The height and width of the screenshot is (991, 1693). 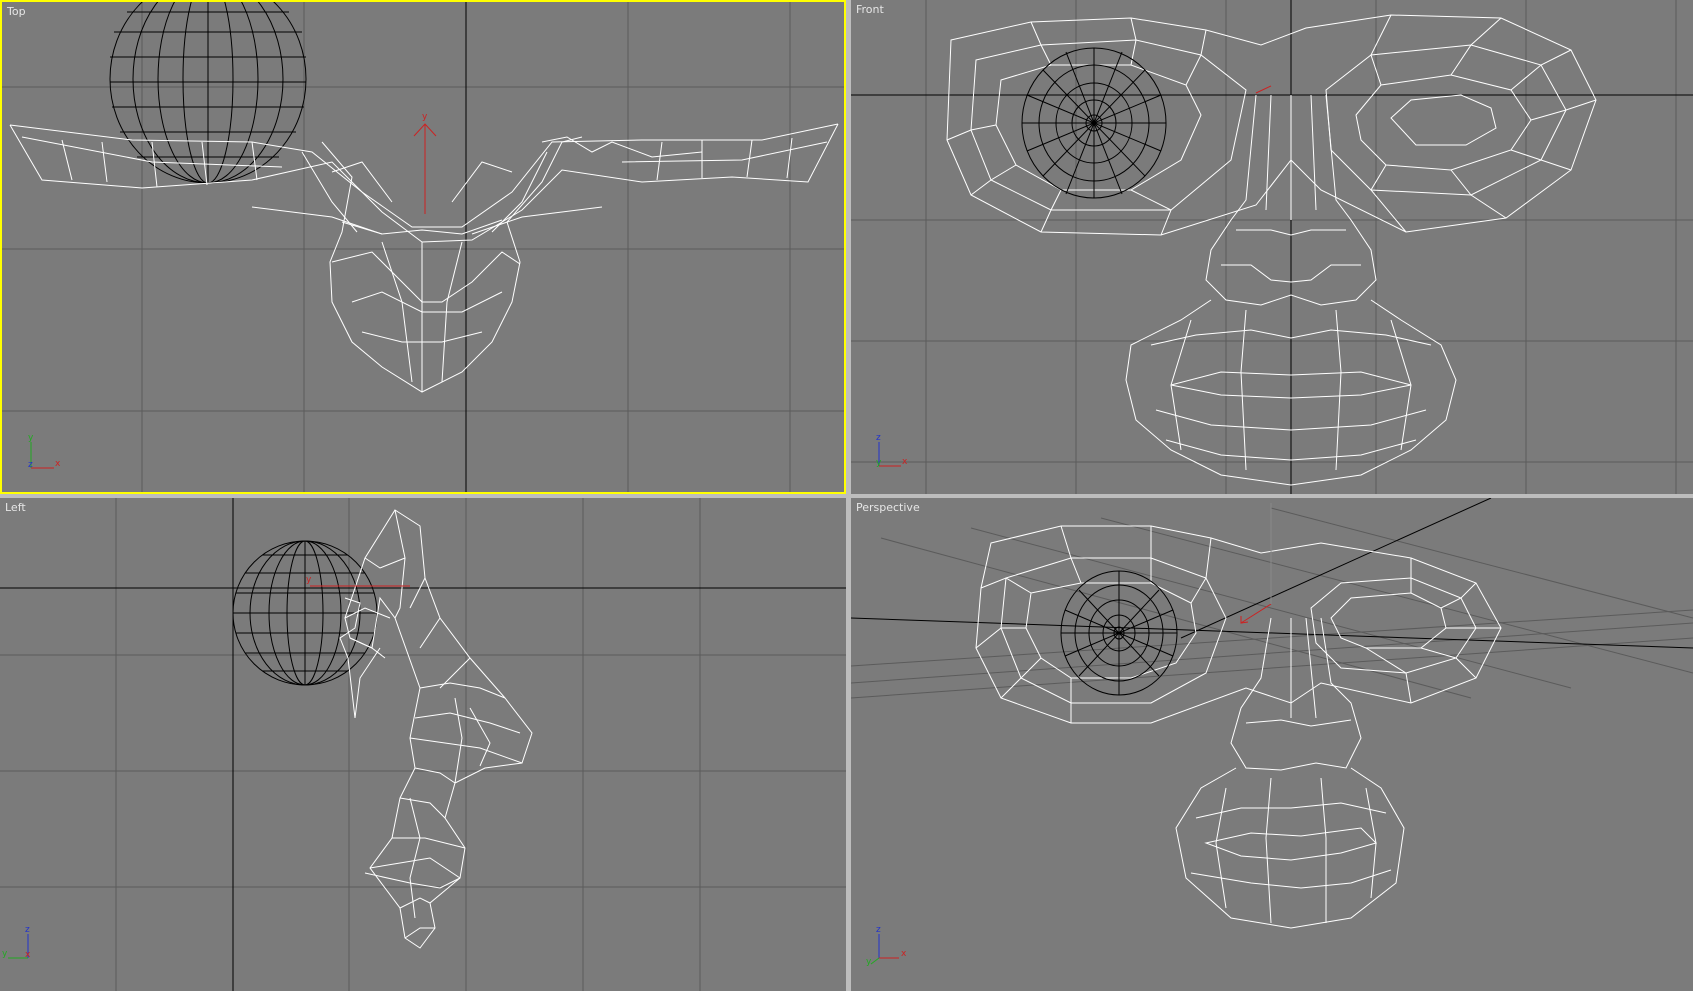 I want to click on viewport-label-top: Top, so click(x=16, y=11).